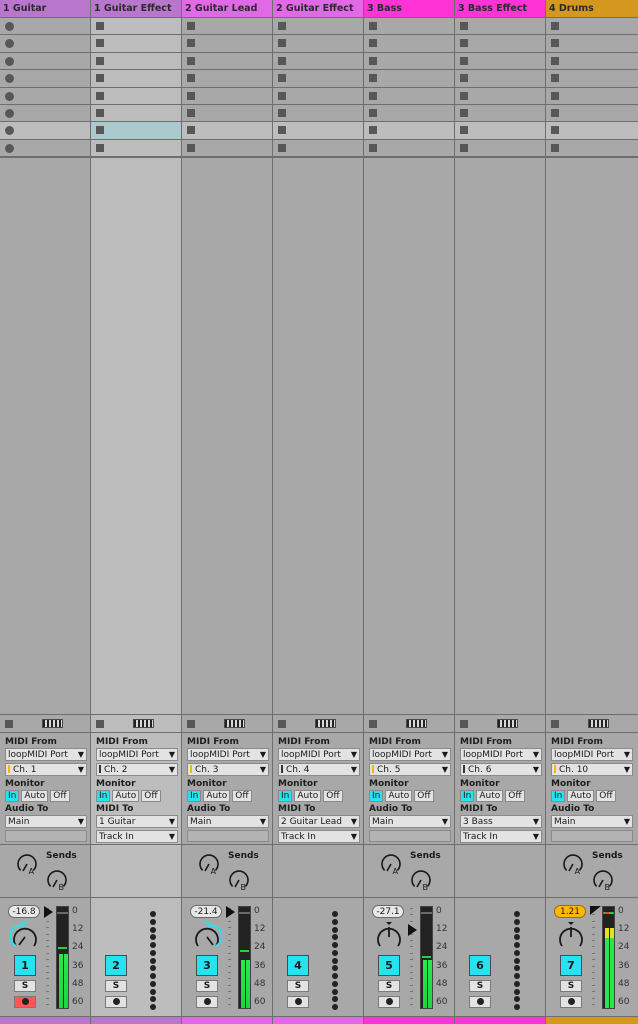 The width and height of the screenshot is (638, 1024). What do you see at coordinates (24, 911) in the screenshot?
I see `volume-readout: -16.8` at bounding box center [24, 911].